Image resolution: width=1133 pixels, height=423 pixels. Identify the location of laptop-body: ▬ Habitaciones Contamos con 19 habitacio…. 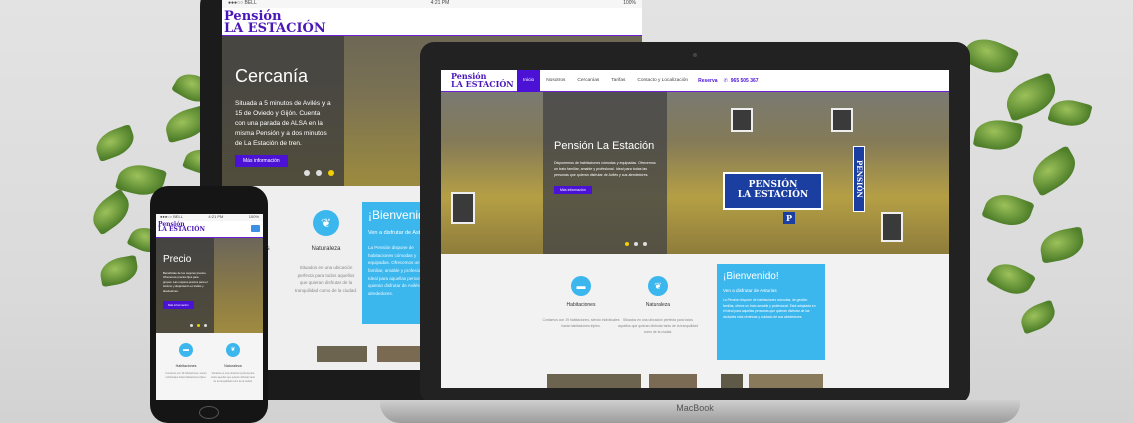
(695, 321).